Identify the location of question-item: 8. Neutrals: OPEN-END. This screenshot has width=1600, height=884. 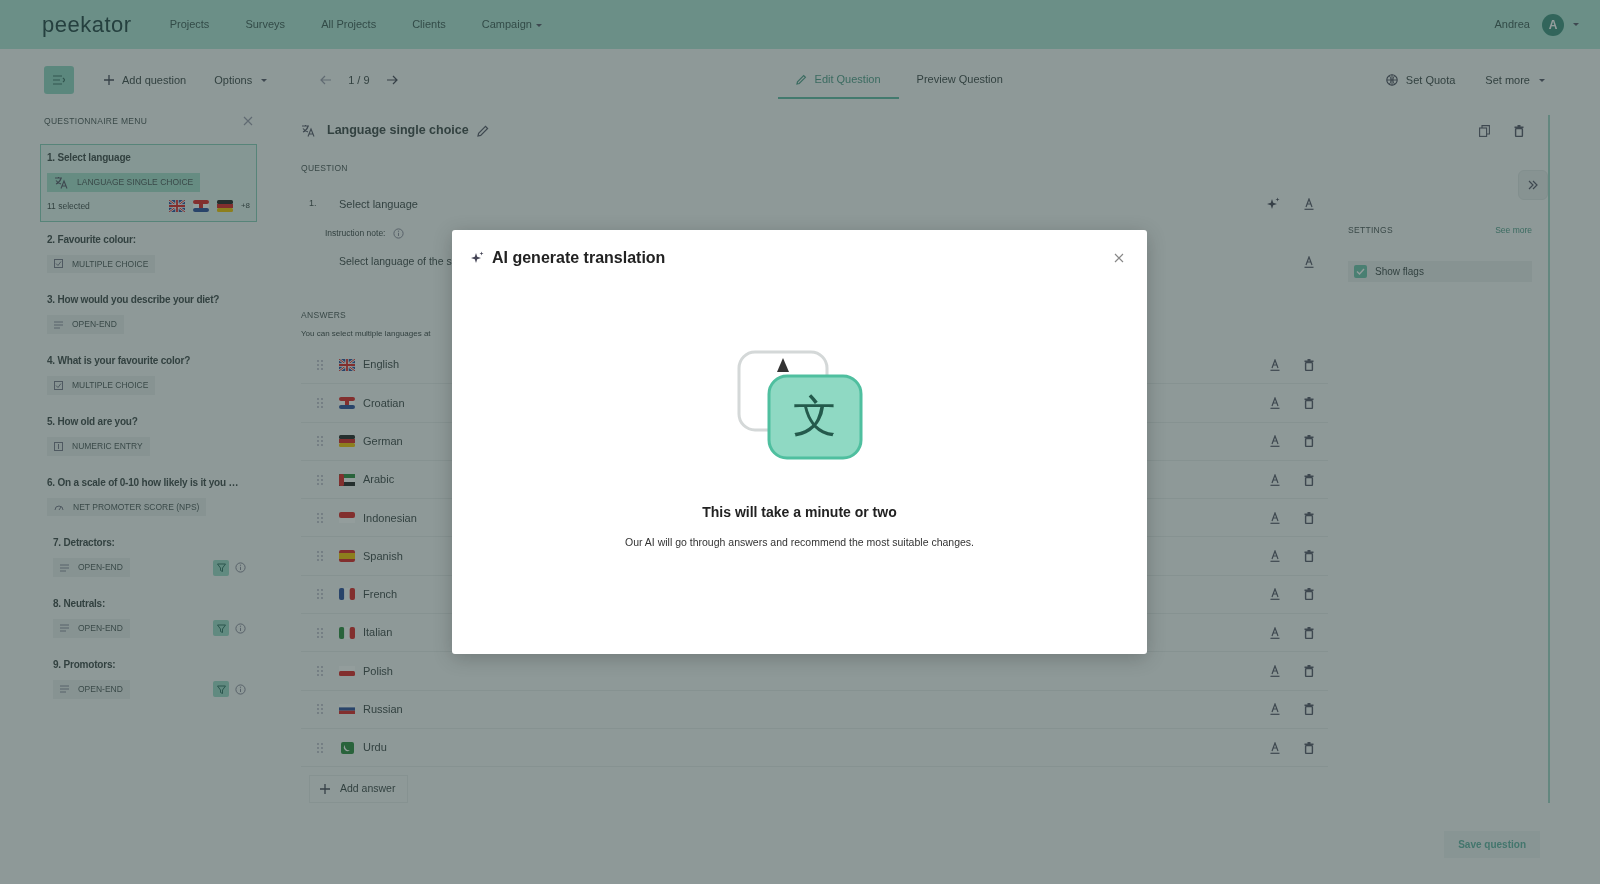
(151, 618).